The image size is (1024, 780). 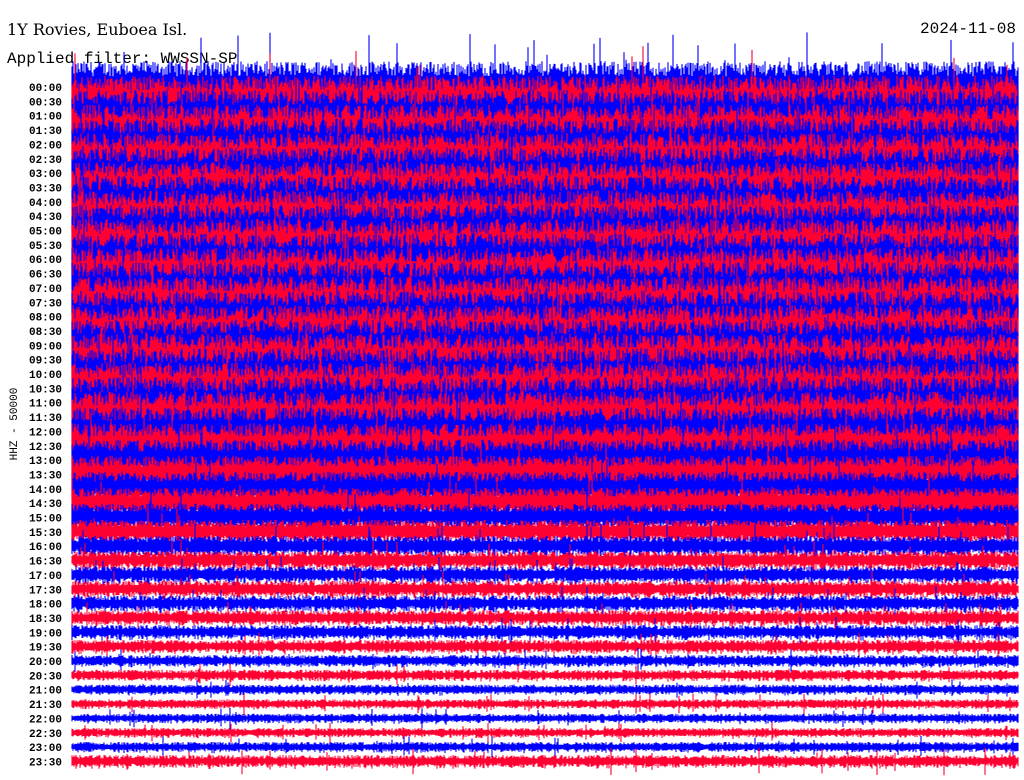 What do you see at coordinates (45, 261) in the screenshot?
I see `row-time-label: 06:00` at bounding box center [45, 261].